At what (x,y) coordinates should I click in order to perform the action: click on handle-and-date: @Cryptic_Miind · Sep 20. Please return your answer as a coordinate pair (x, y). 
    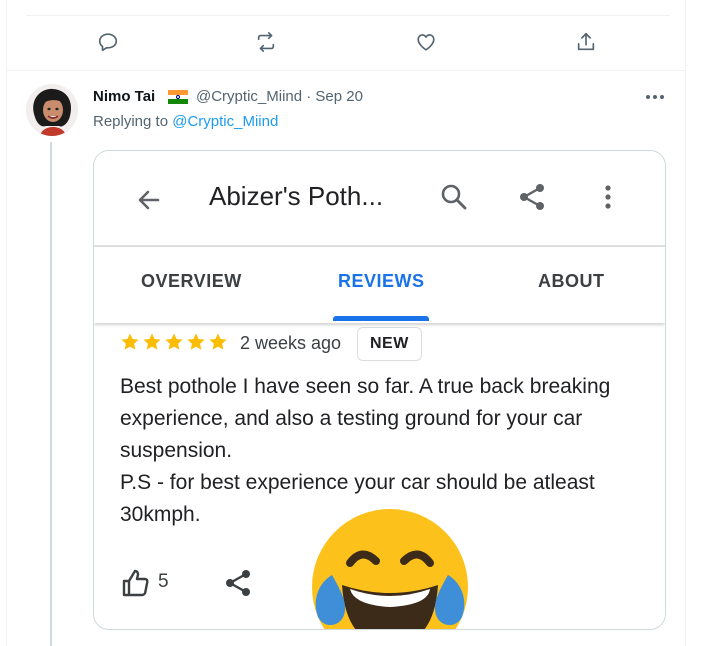
    Looking at the image, I should click on (279, 96).